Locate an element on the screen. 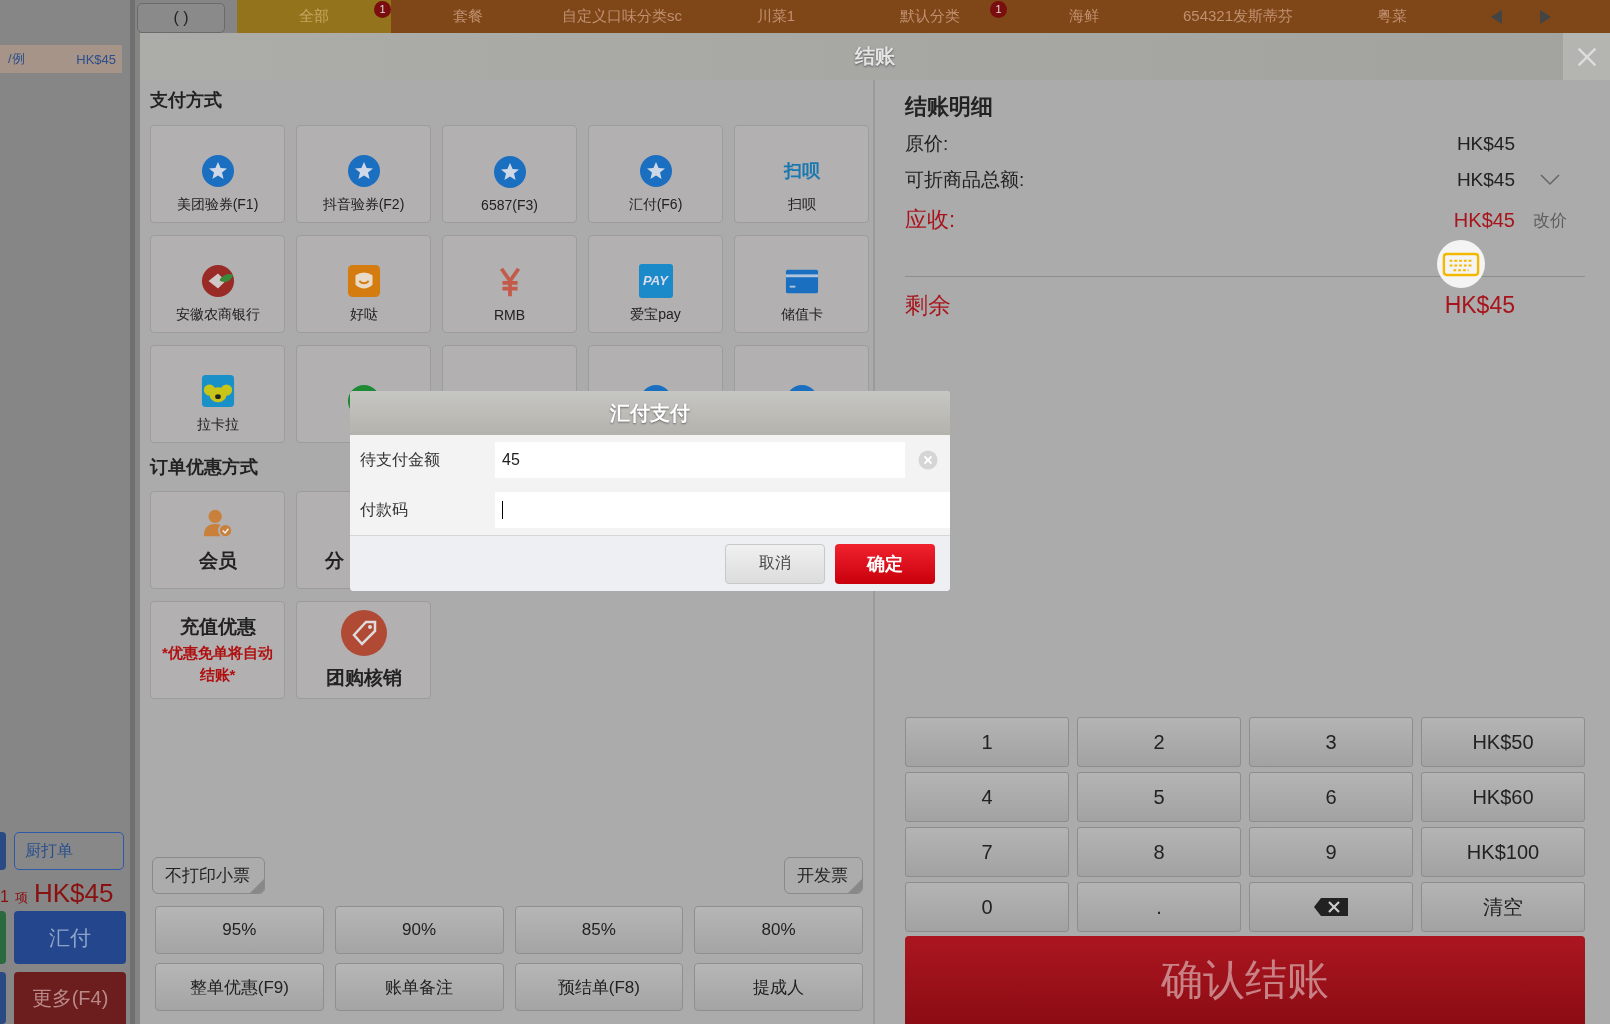  logo-icon: 扫呗 is located at coordinates (801, 171).